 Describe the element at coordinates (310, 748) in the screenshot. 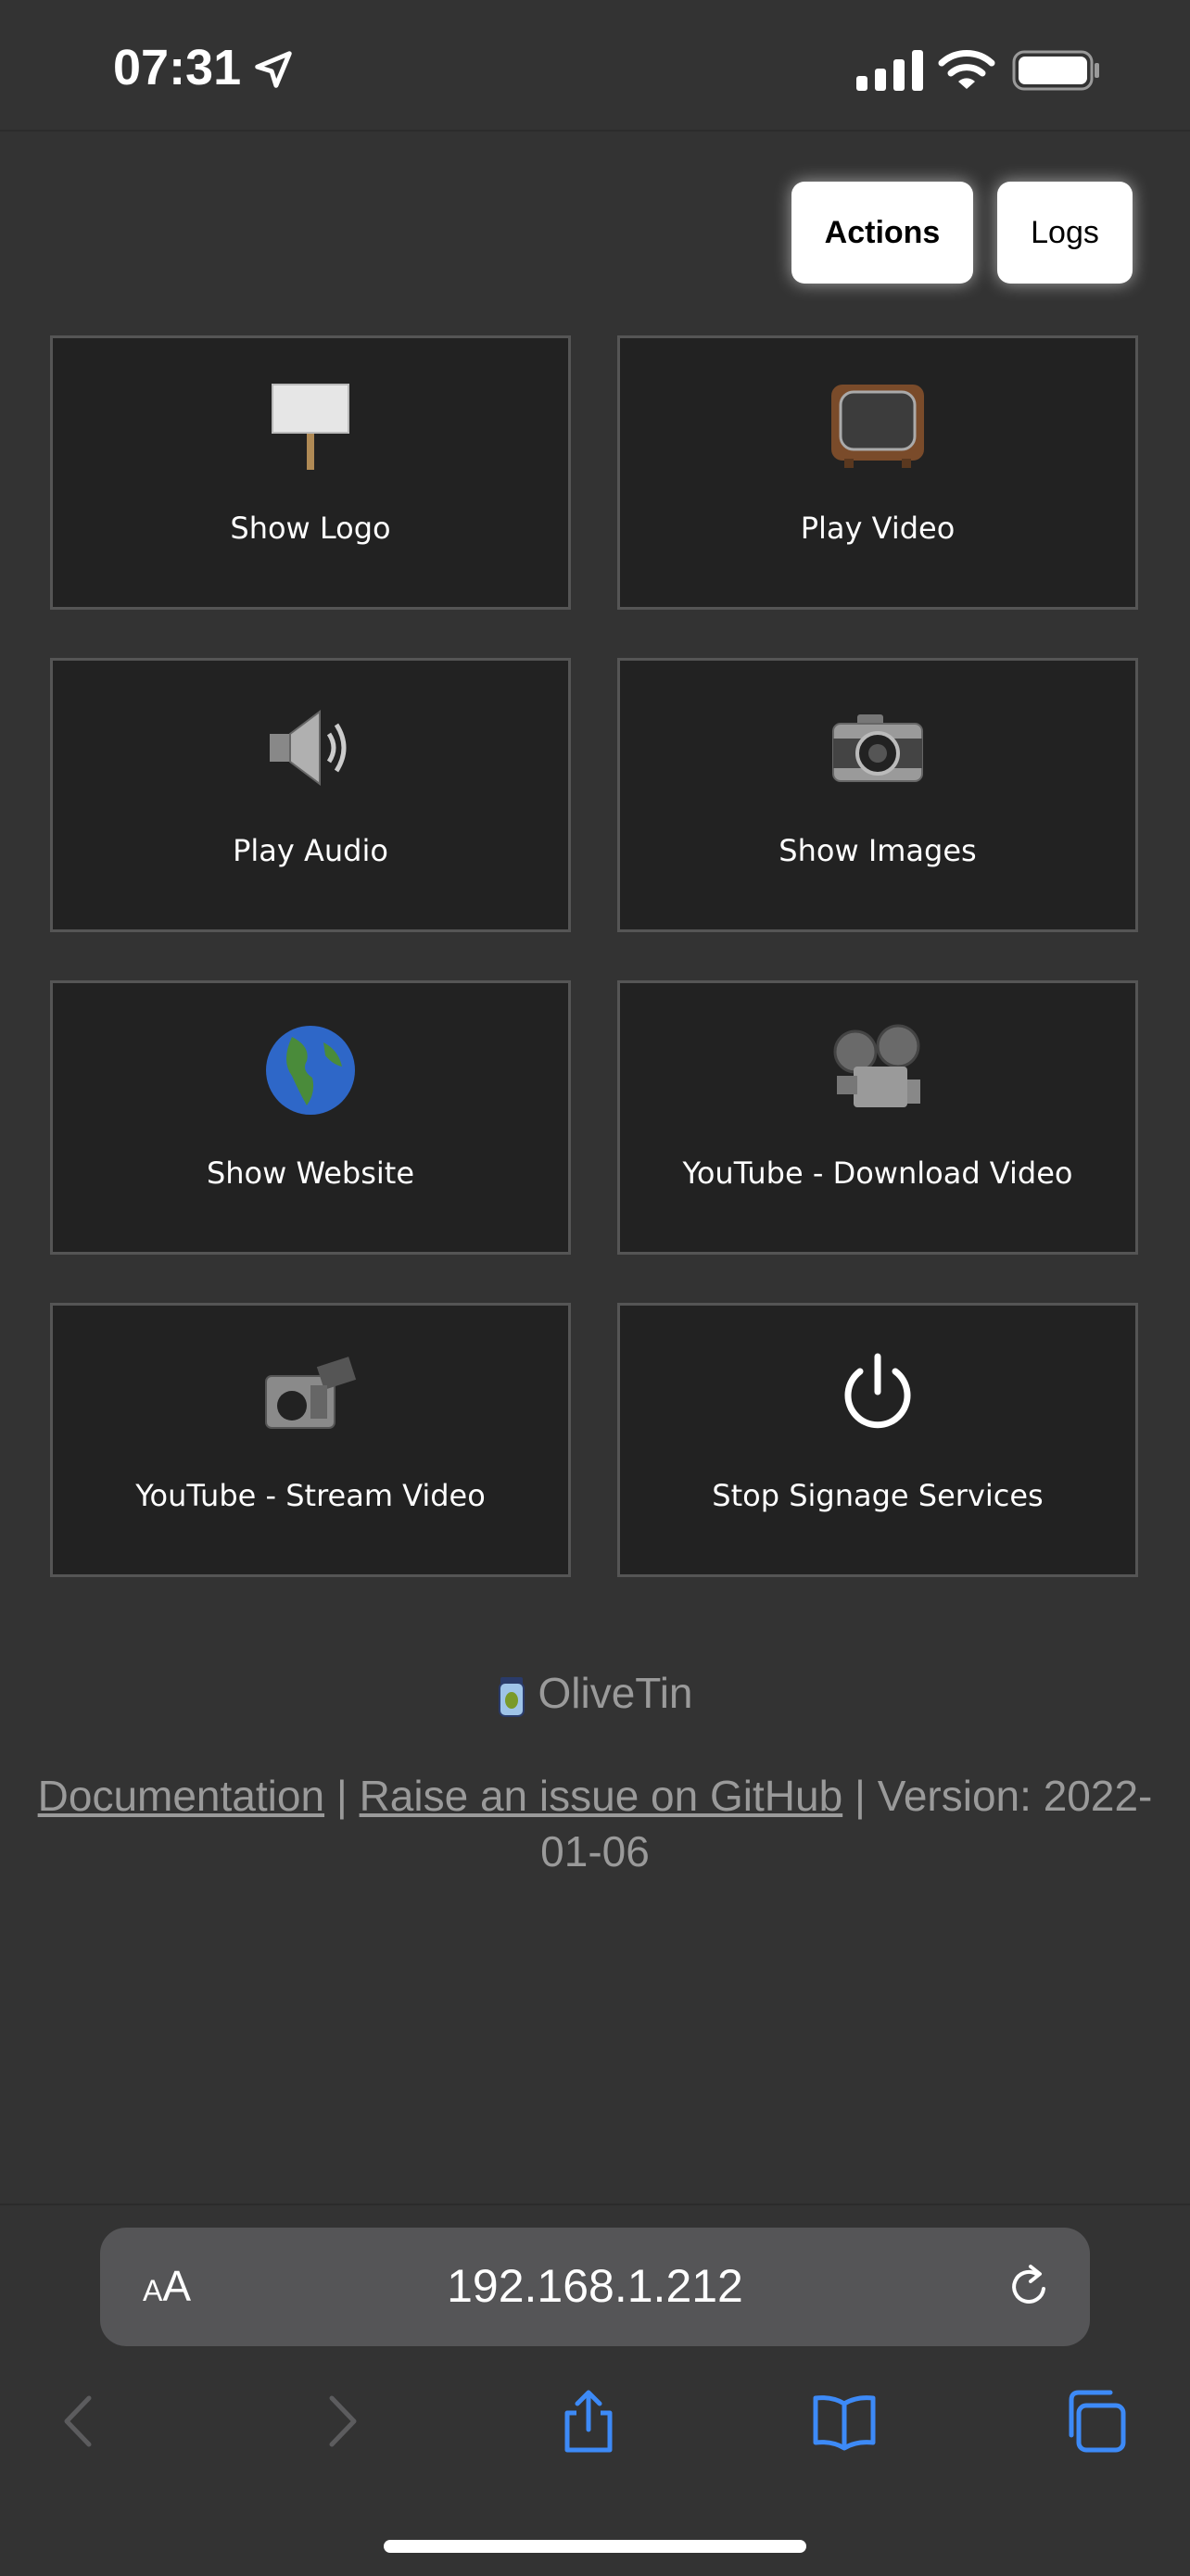

I see `speaker-icon` at that location.